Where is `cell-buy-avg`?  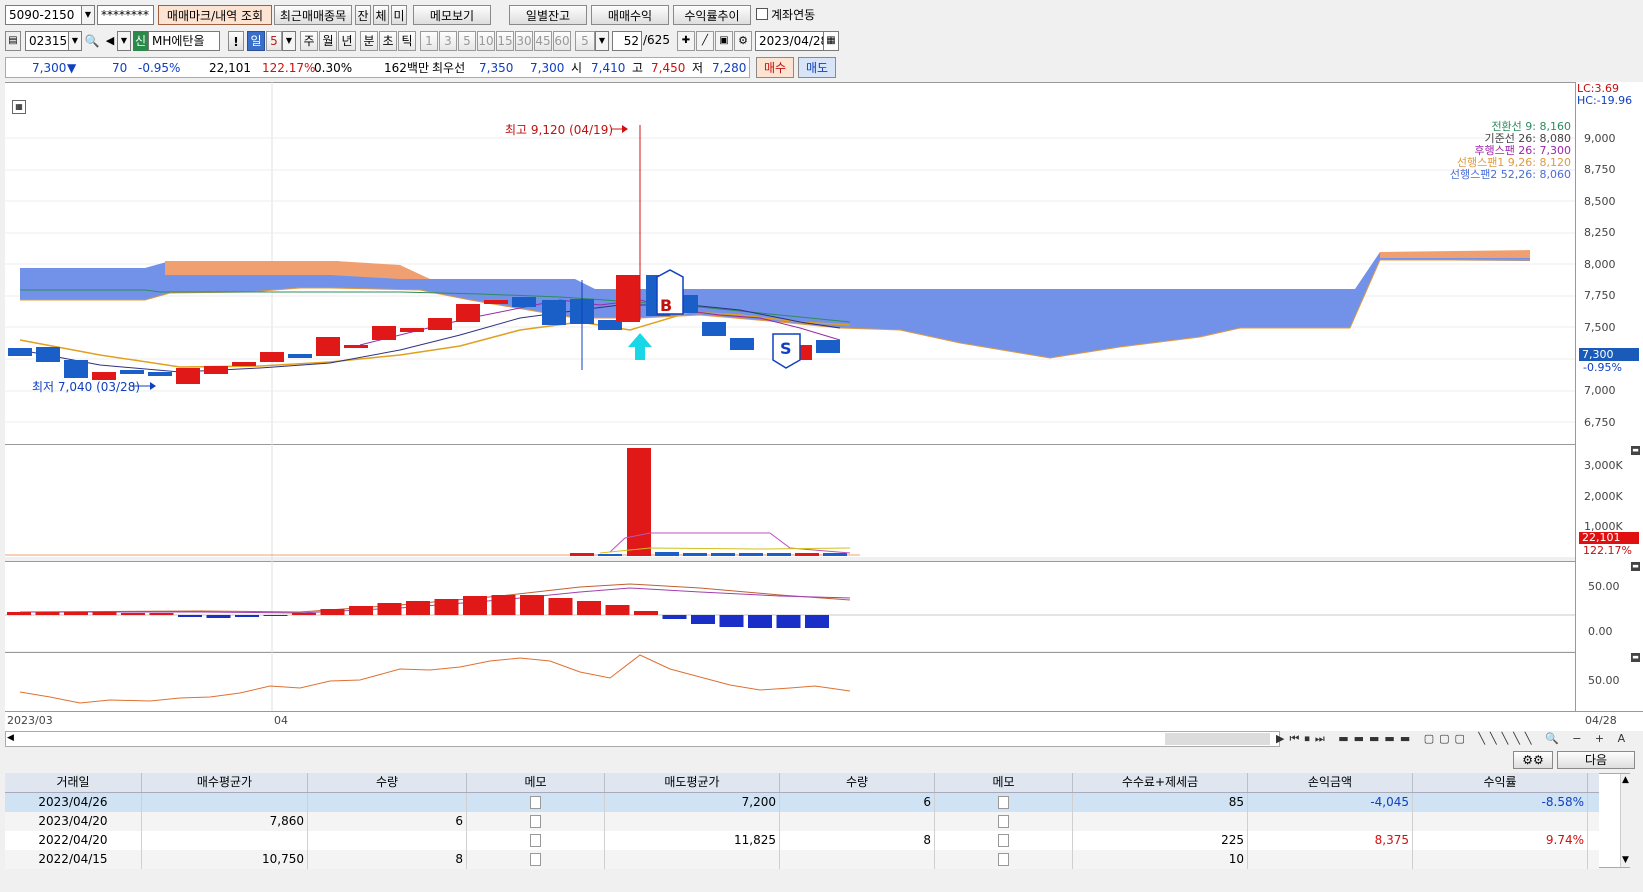 cell-buy-avg is located at coordinates (225, 840).